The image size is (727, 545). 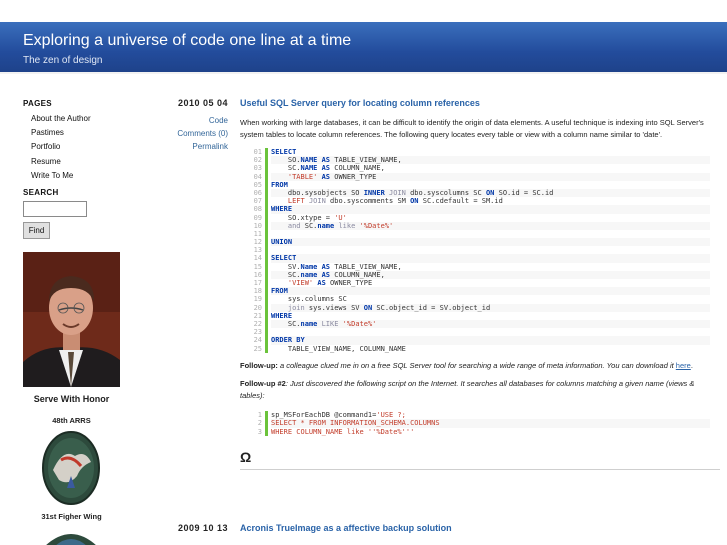 I want to click on sql-line: 21 WHERE, so click(x=475, y=315).